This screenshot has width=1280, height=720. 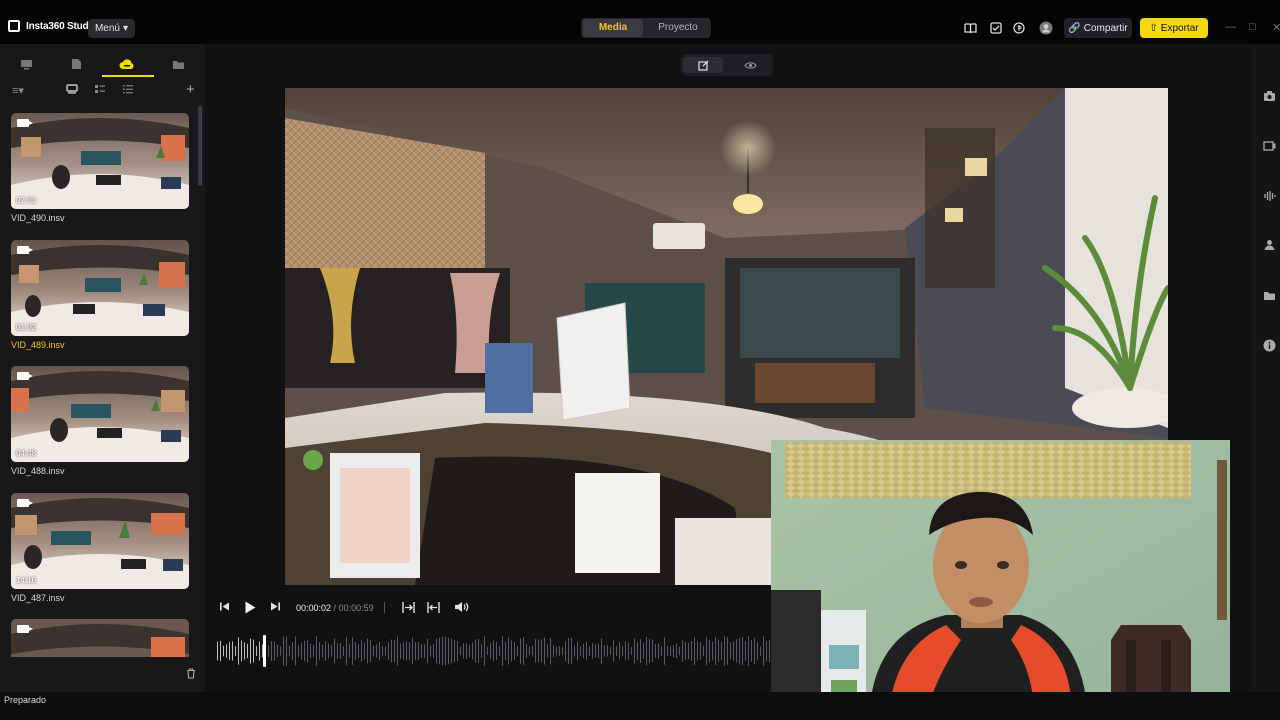 I want to click on active-tab-indicator, so click(x=128, y=76).